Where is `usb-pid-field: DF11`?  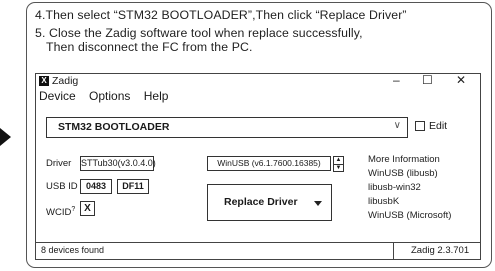 usb-pid-field: DF11 is located at coordinates (133, 186).